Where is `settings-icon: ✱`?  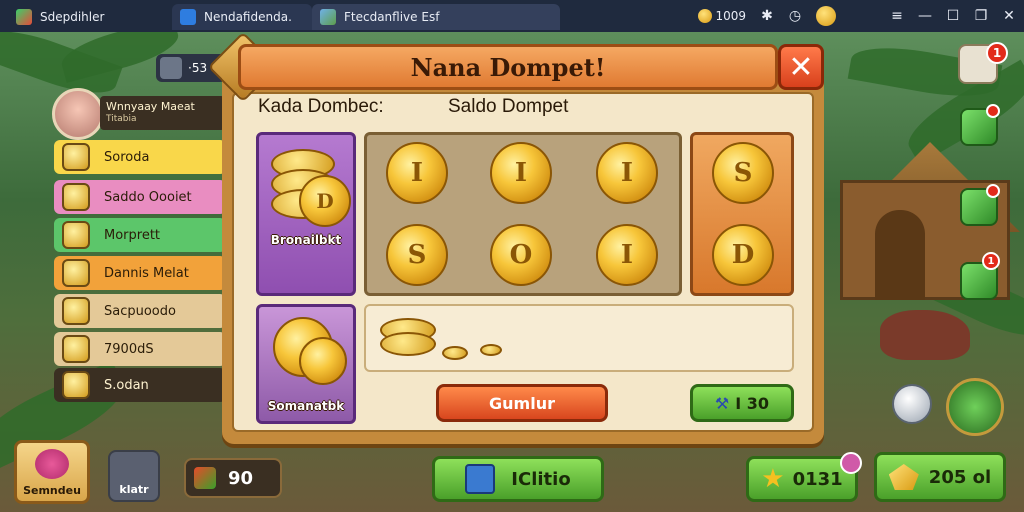 settings-icon: ✱ is located at coordinates (767, 16).